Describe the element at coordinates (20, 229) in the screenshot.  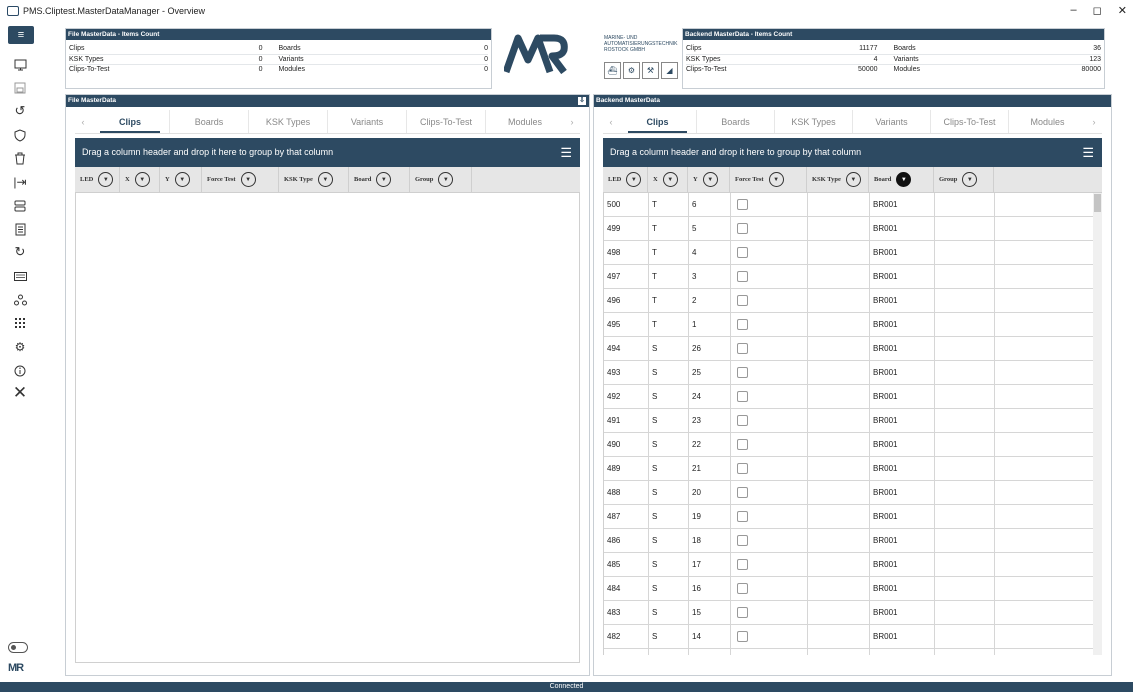
I see `document-icon` at that location.